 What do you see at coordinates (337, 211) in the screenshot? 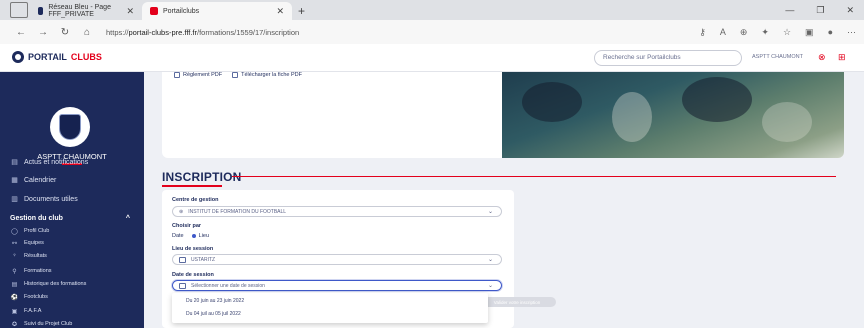
I see `centre-select: ⊛ INSTITUT DE FORMATION DU FOOTBALL ⌄` at bounding box center [337, 211].